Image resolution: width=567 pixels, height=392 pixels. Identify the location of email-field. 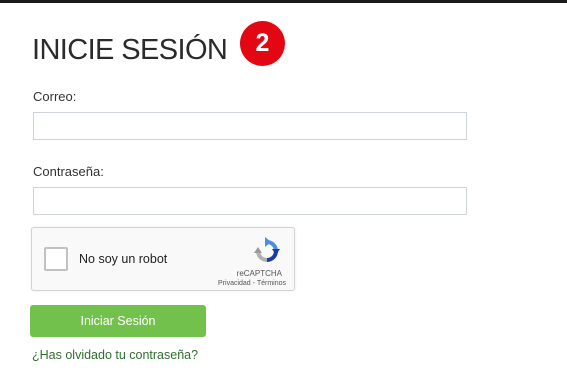
(250, 126).